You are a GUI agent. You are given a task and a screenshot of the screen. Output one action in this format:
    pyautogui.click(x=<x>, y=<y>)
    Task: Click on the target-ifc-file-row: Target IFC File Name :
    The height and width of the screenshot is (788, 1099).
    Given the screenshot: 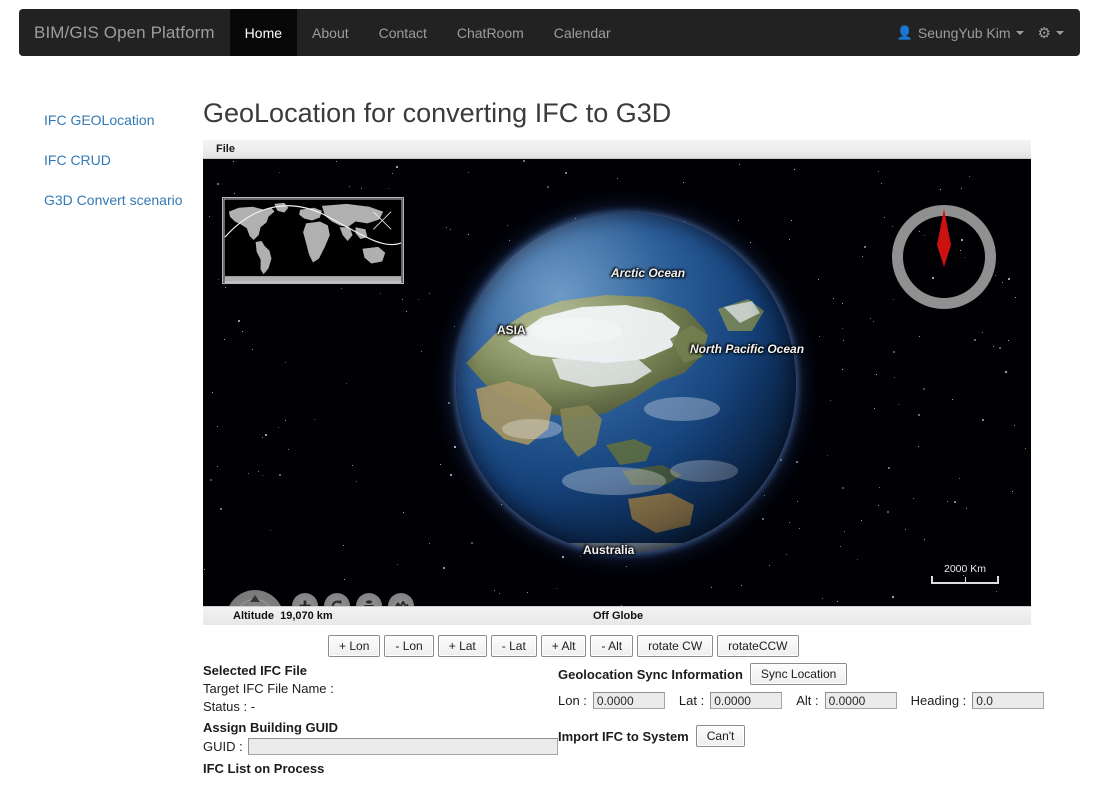 What is the action you would take?
    pyautogui.click(x=383, y=688)
    